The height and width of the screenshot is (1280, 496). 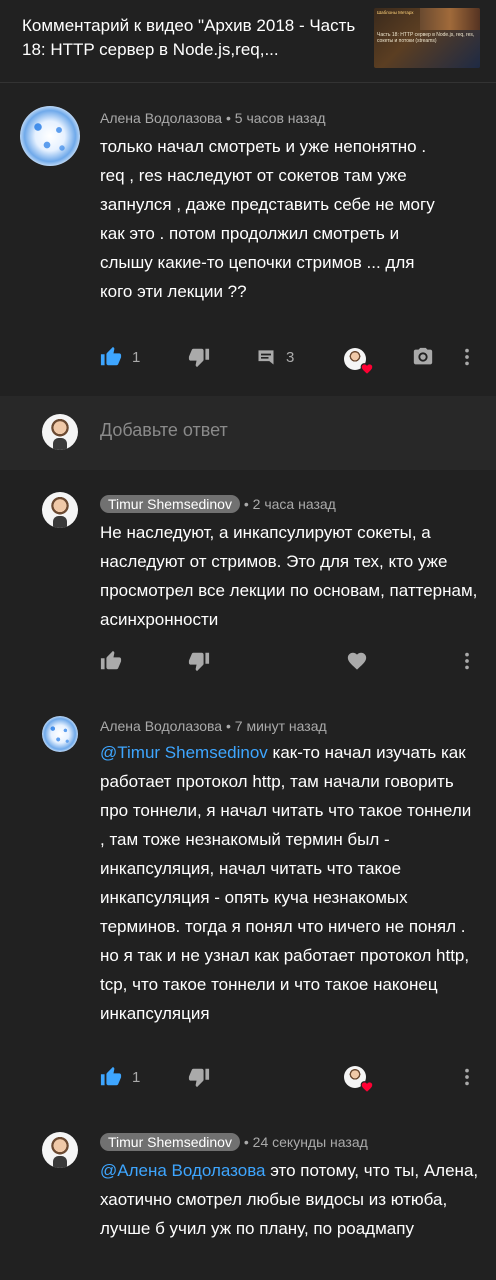 I want to click on comment-time: 5 часов назад, so click(x=280, y=118).